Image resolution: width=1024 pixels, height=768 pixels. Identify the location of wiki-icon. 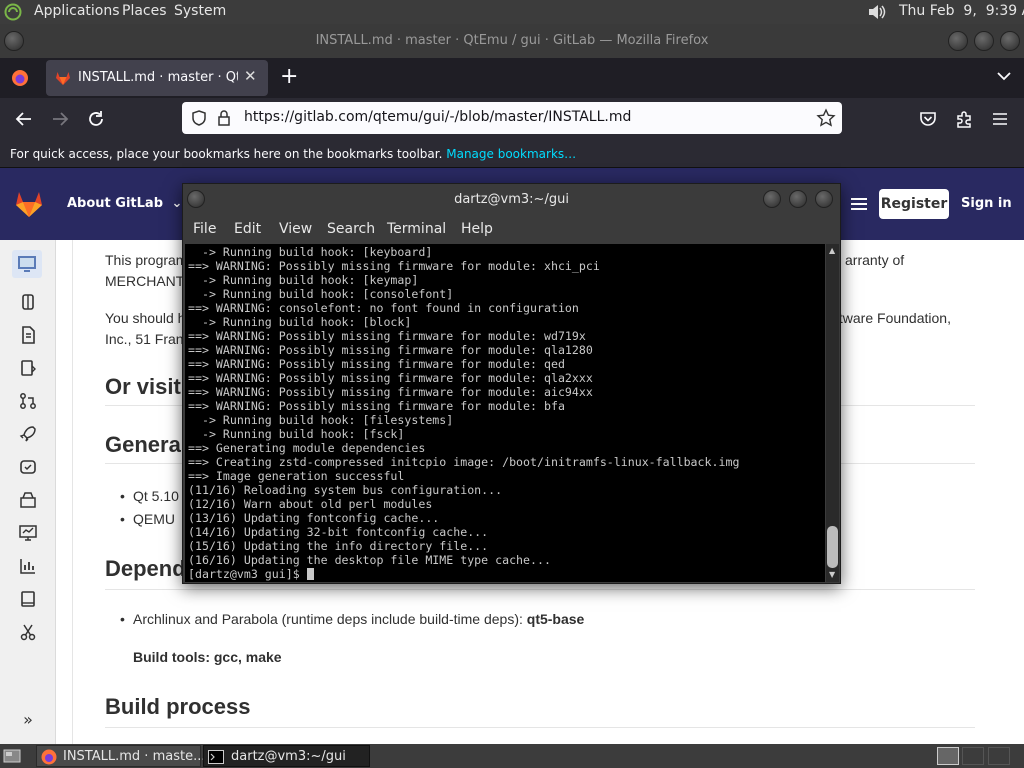
(28, 599).